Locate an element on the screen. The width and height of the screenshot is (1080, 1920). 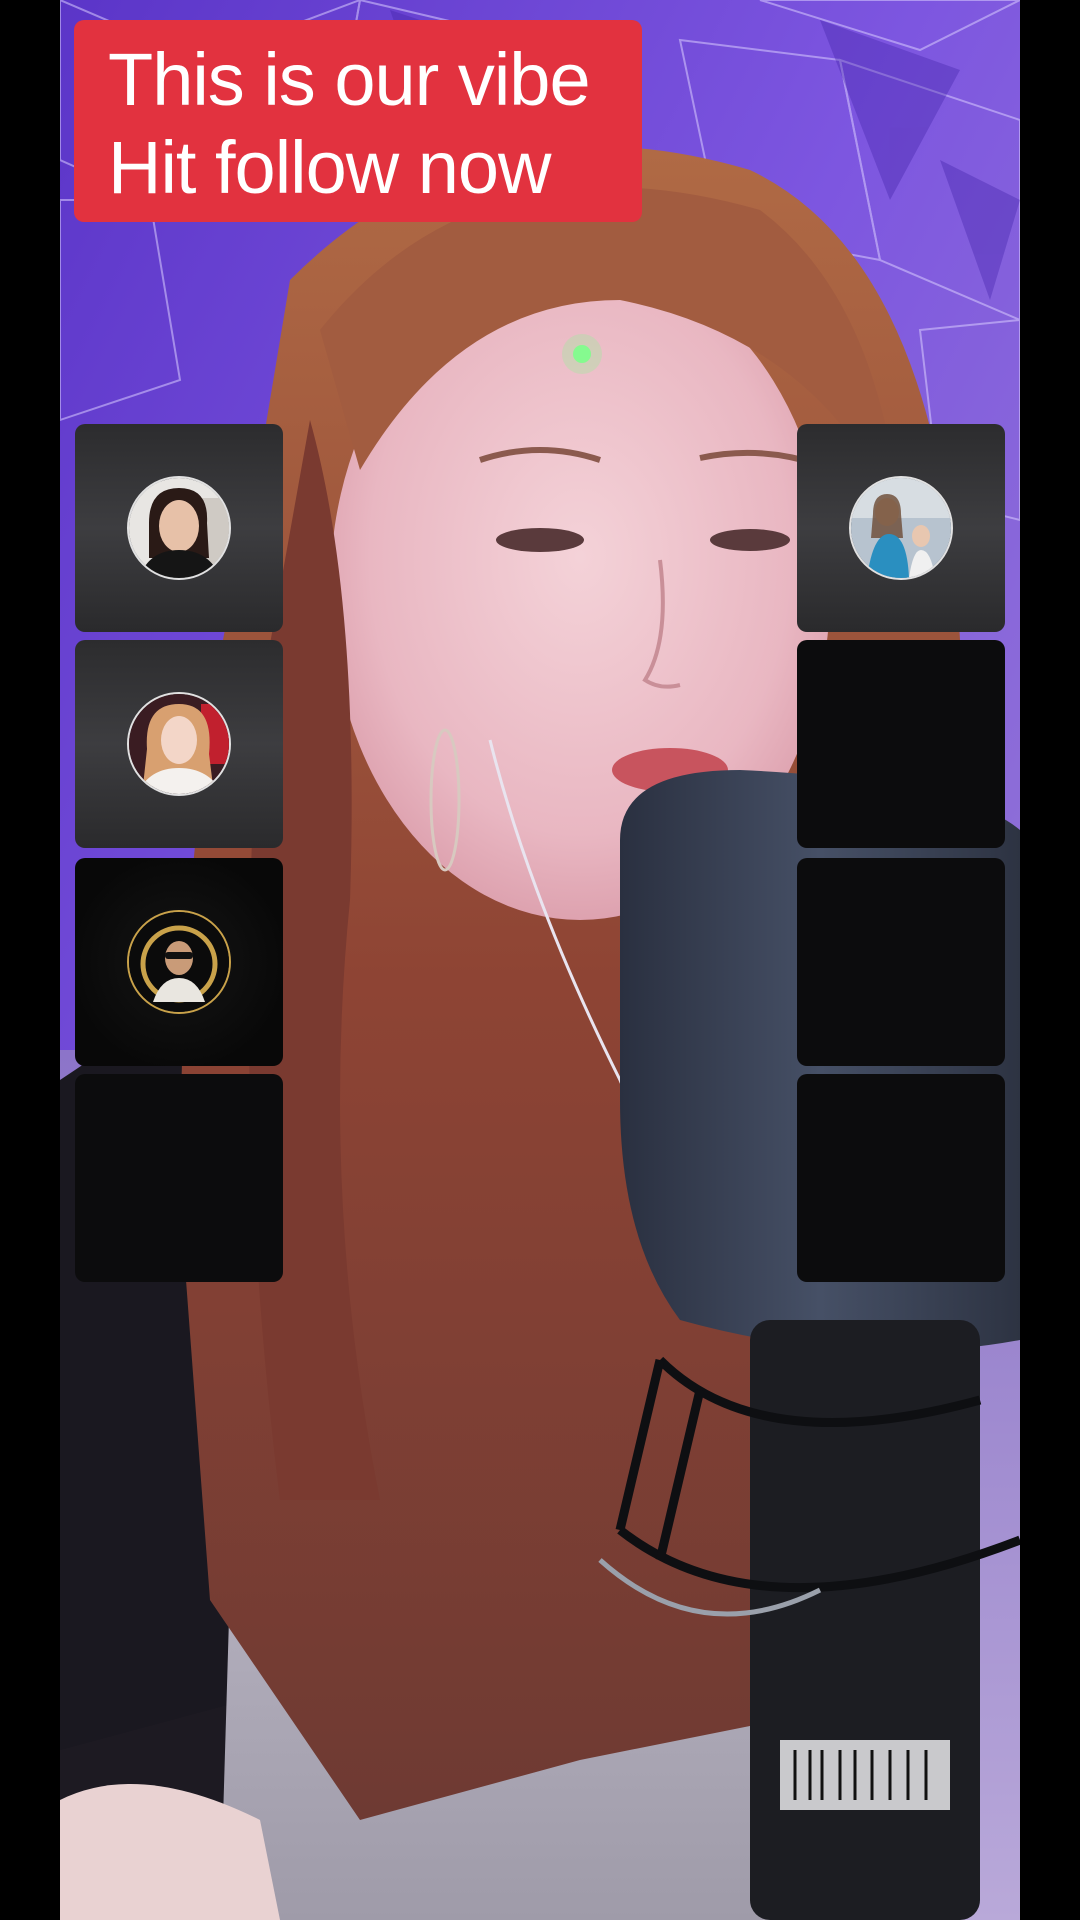
guest-avatar-woman-light-hair is located at coordinates (179, 744).